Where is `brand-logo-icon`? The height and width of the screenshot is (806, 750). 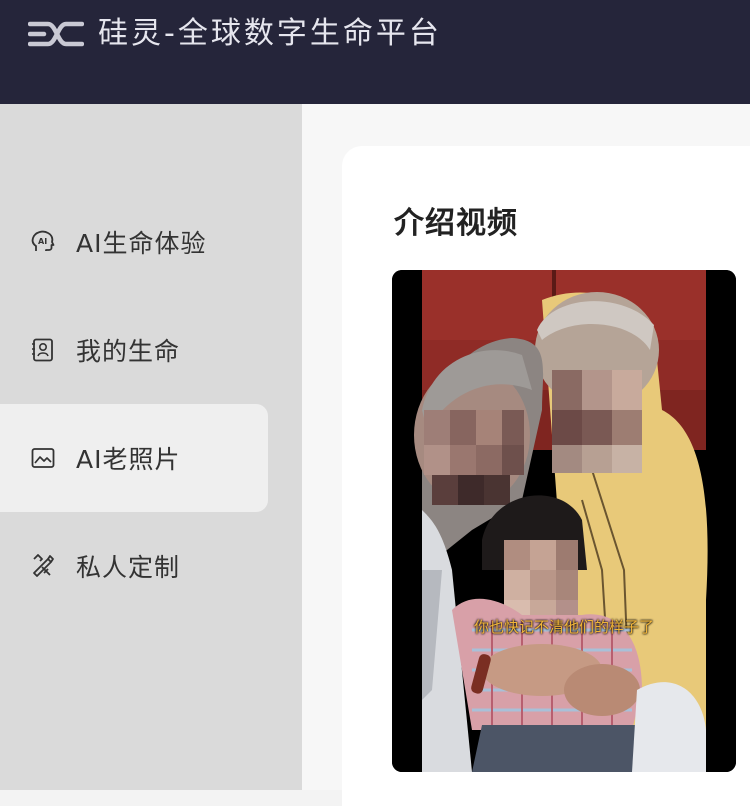 brand-logo-icon is located at coordinates (56, 34).